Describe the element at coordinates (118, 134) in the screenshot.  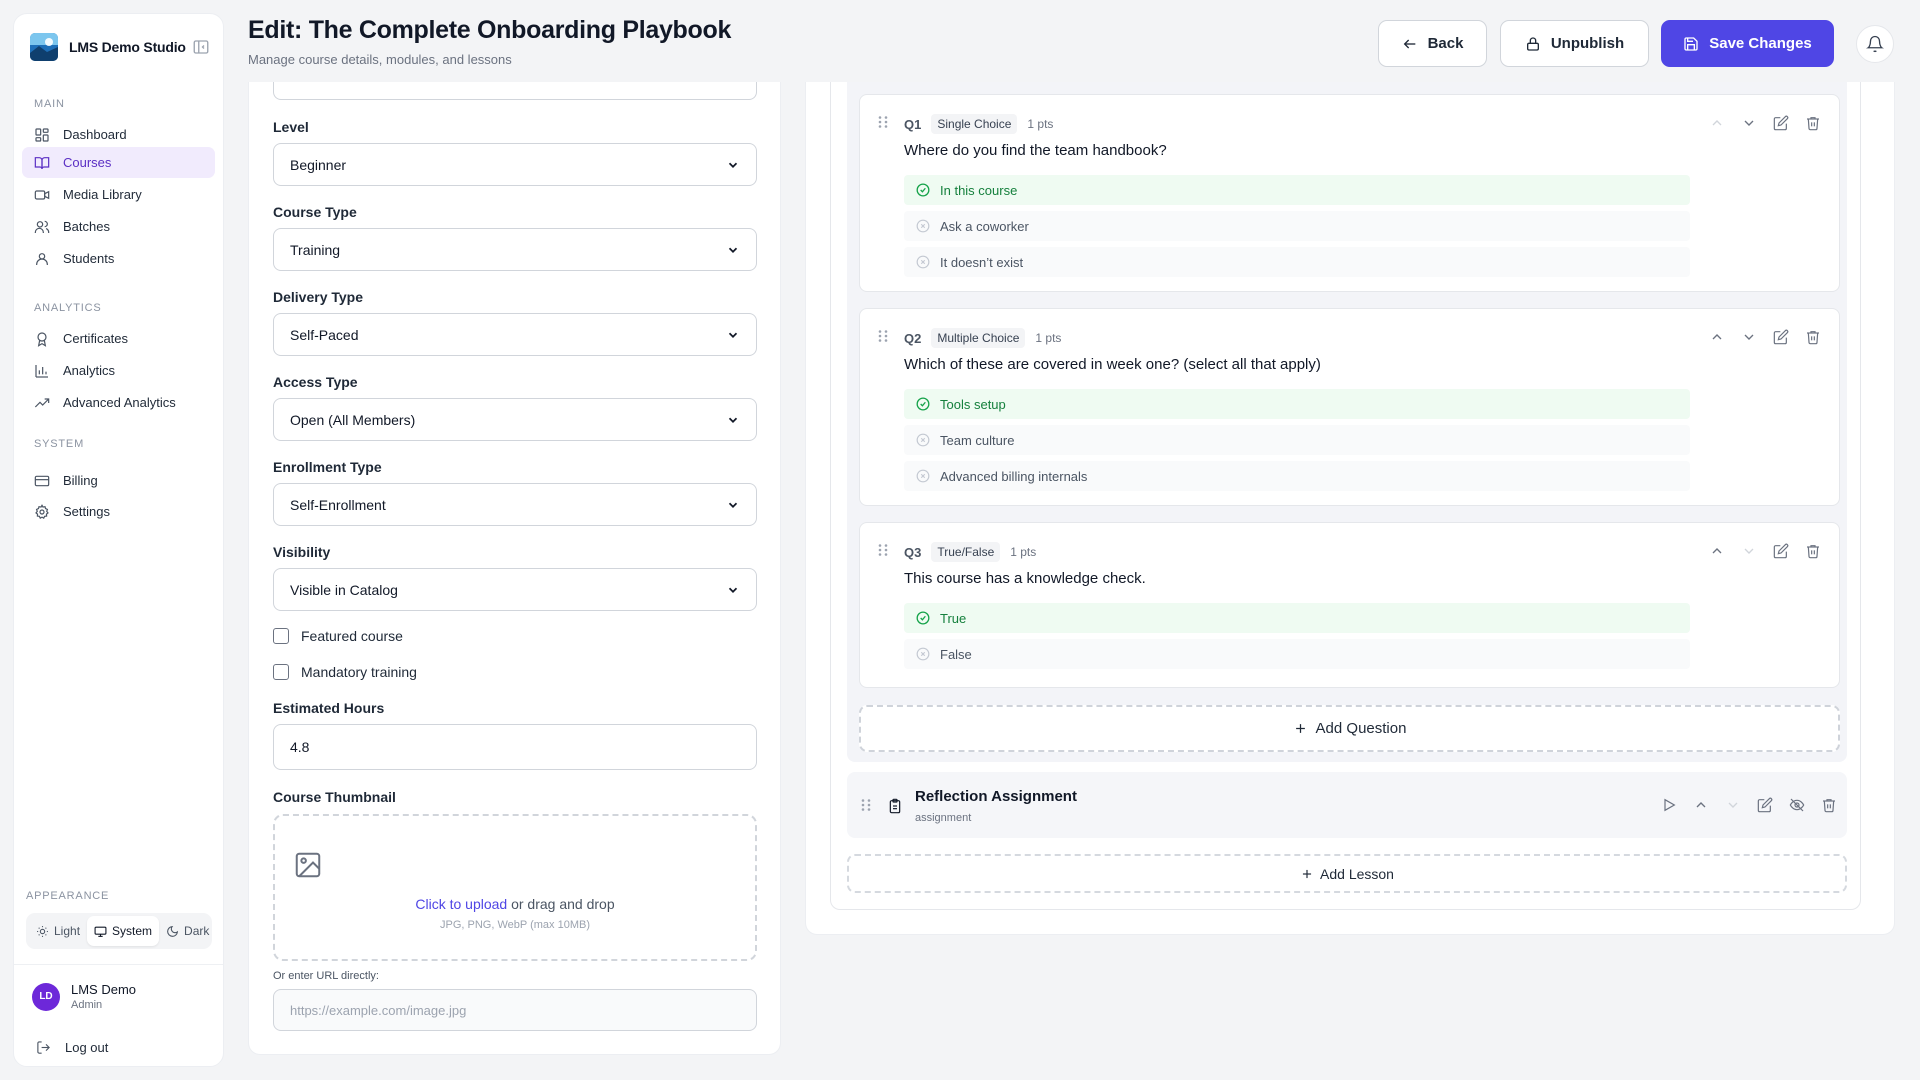
I see `sidebar-item-dashboard: Dashboard` at that location.